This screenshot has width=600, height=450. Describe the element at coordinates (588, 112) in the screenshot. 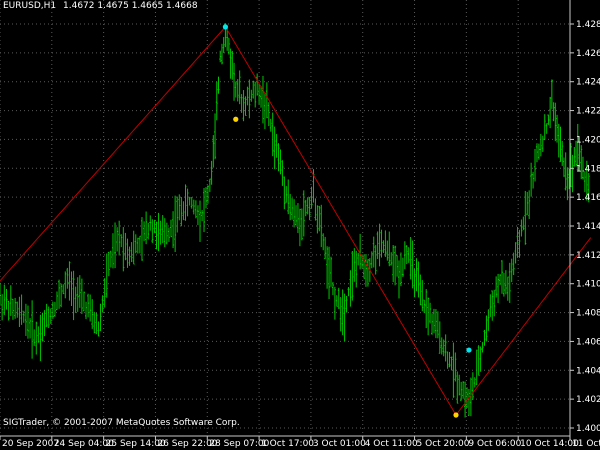

I see `price-tick-label: 1.4225` at that location.